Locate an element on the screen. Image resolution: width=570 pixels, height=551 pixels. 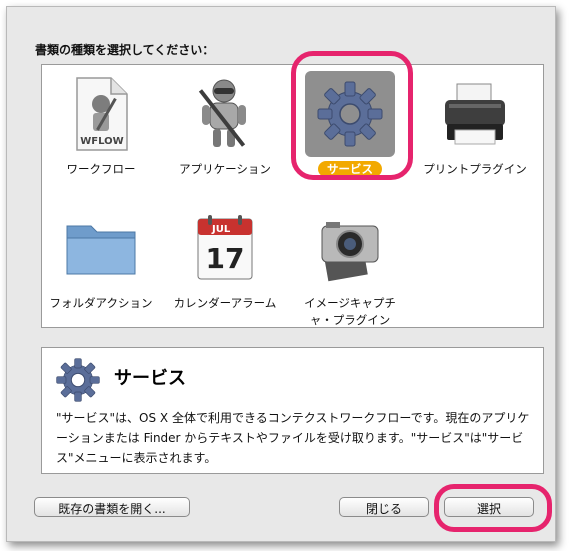
workflow-document-icon: WFLOW is located at coordinates (101, 114).